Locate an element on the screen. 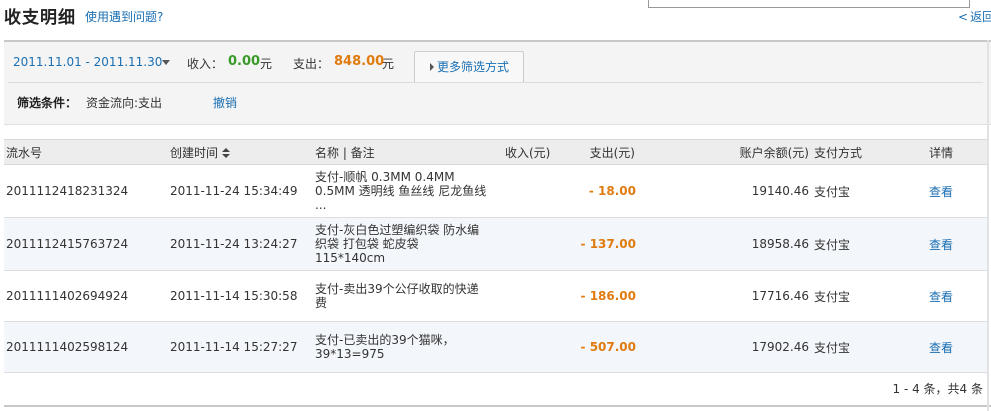 This screenshot has height=411, width=991. row-name-line: 0.5MM 透明线 鱼丝线 尼龙鱼线 is located at coordinates (401, 191).